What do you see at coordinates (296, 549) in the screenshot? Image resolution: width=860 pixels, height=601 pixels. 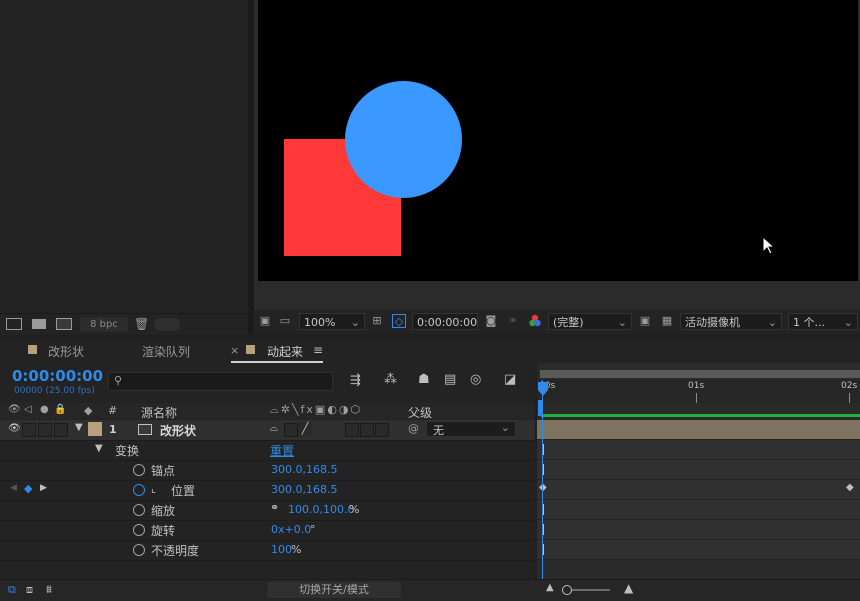 I see `property-unit: %` at bounding box center [296, 549].